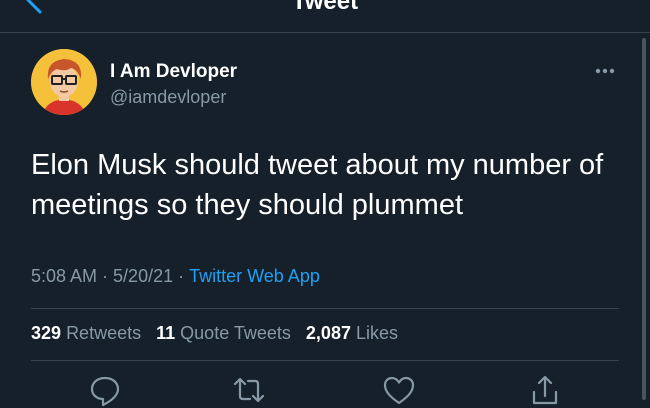 The width and height of the screenshot is (650, 408). I want to click on share-icon, so click(545, 390).